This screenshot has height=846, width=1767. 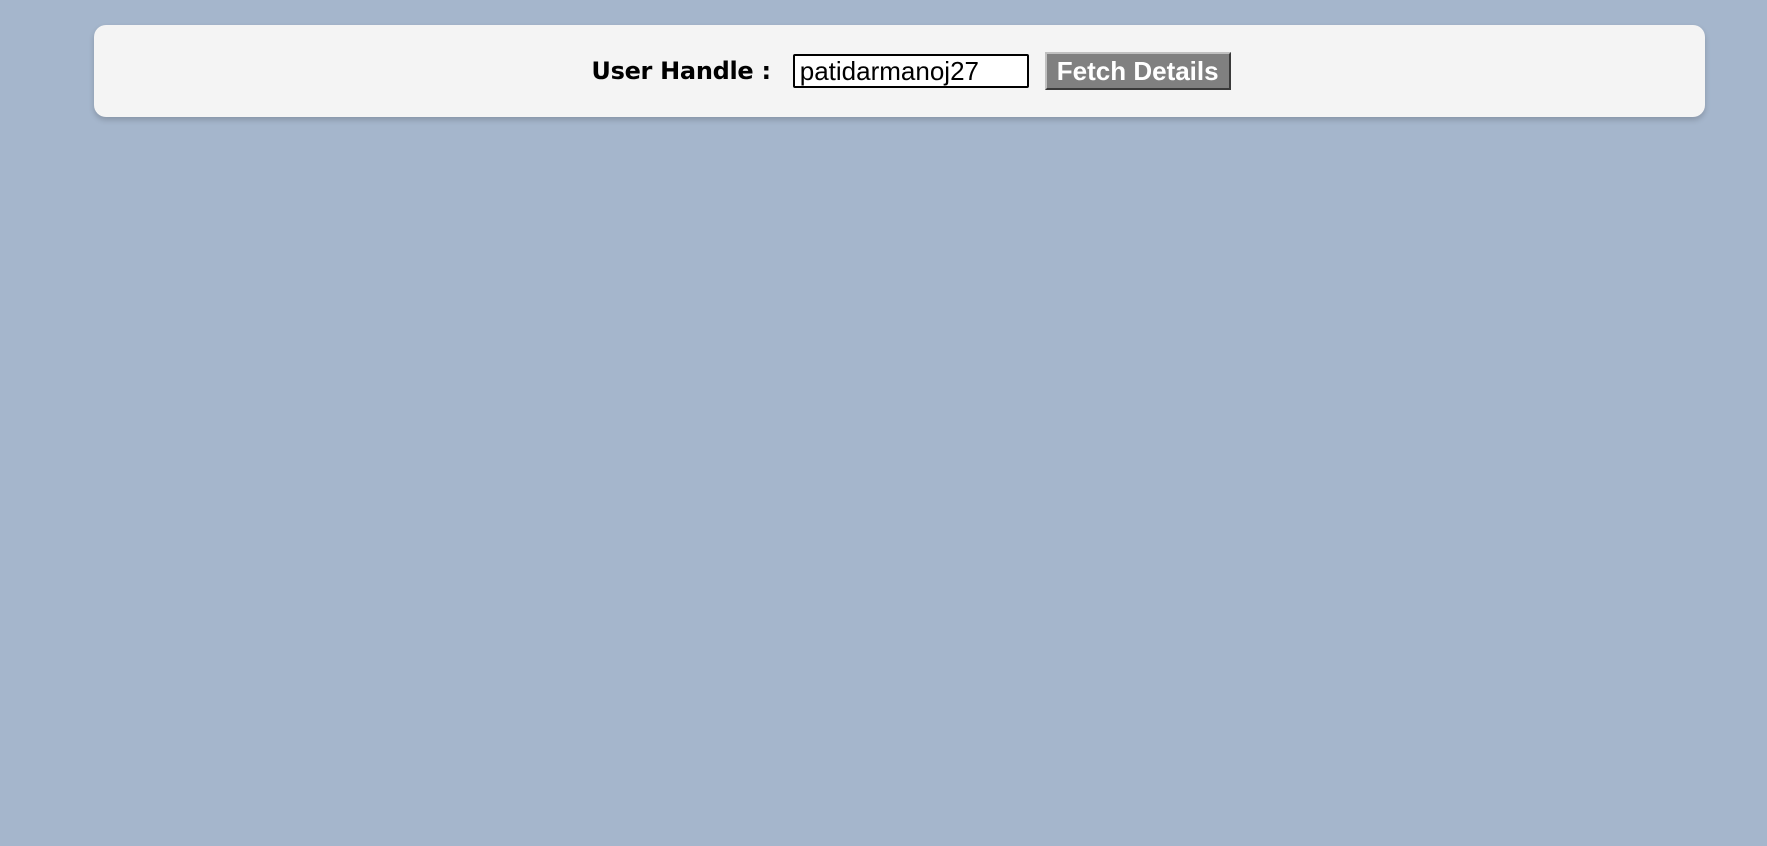 I want to click on top-panel: User Handle : Fetch Details, so click(x=899, y=71).